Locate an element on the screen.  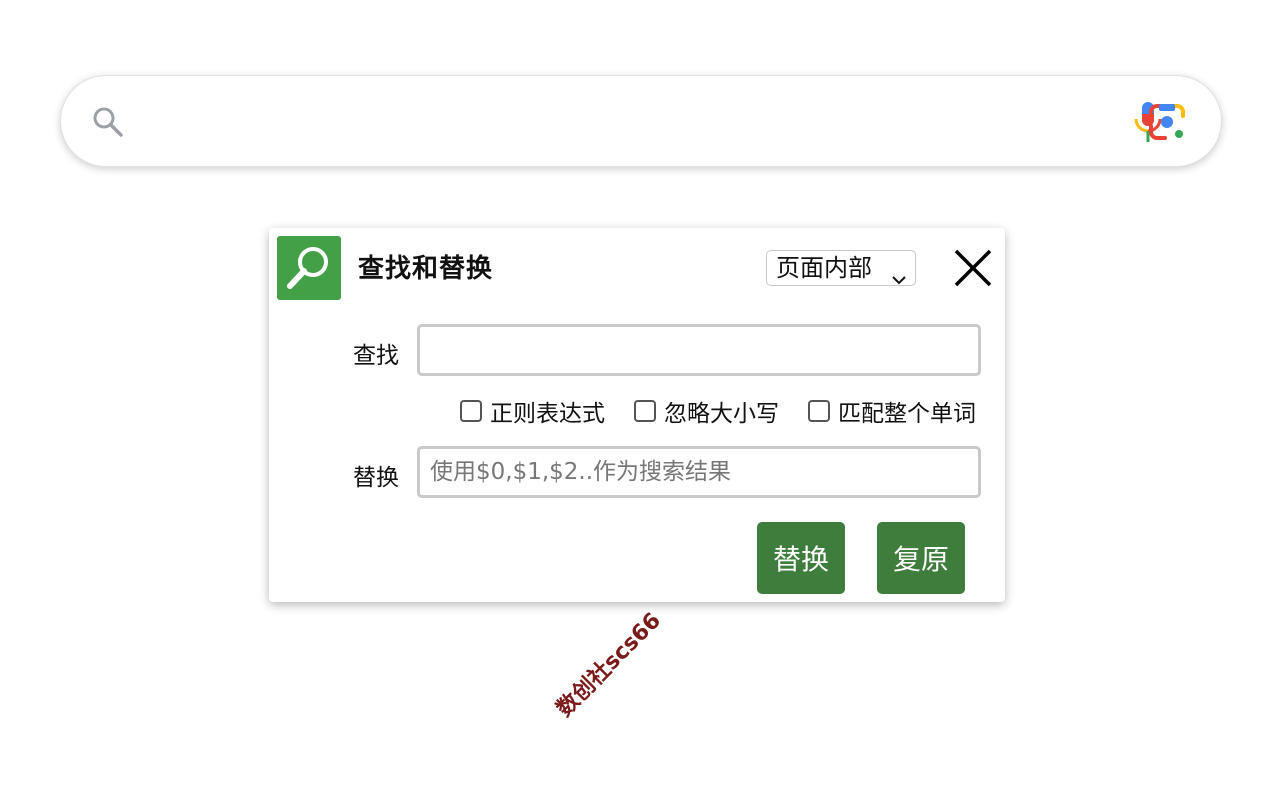
replace-input is located at coordinates (699, 472).